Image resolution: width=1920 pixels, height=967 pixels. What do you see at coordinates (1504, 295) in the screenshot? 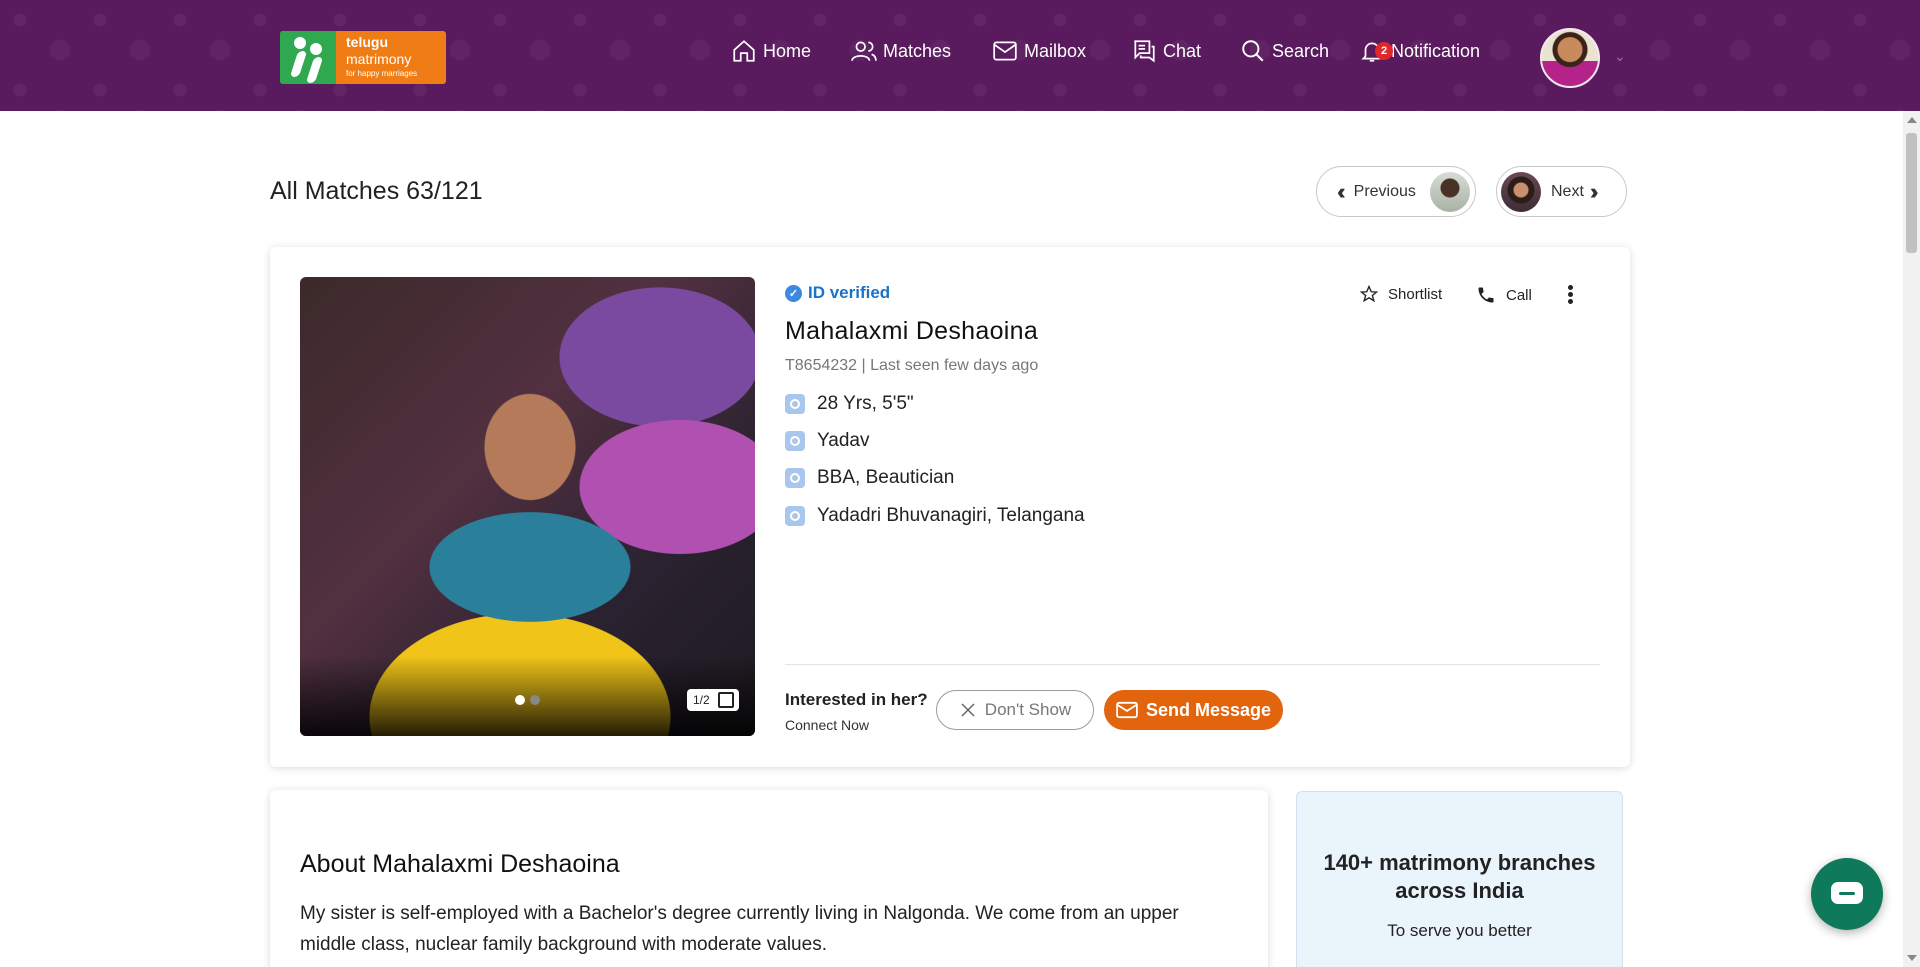
I see `call-button: Call` at bounding box center [1504, 295].